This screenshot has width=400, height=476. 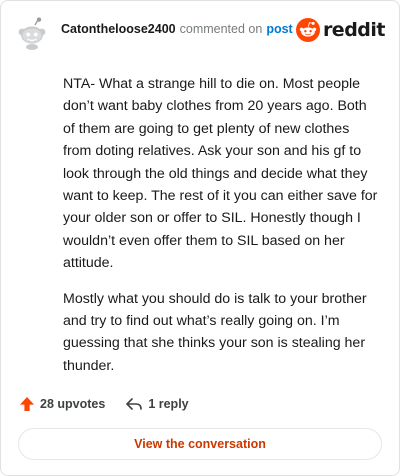 I want to click on view-conversation-button: View the conversation, so click(x=200, y=444).